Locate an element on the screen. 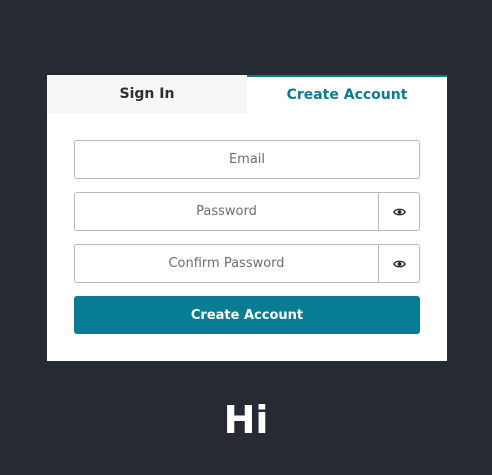 The image size is (492, 475). confirm-password-field-wrapper is located at coordinates (247, 263).